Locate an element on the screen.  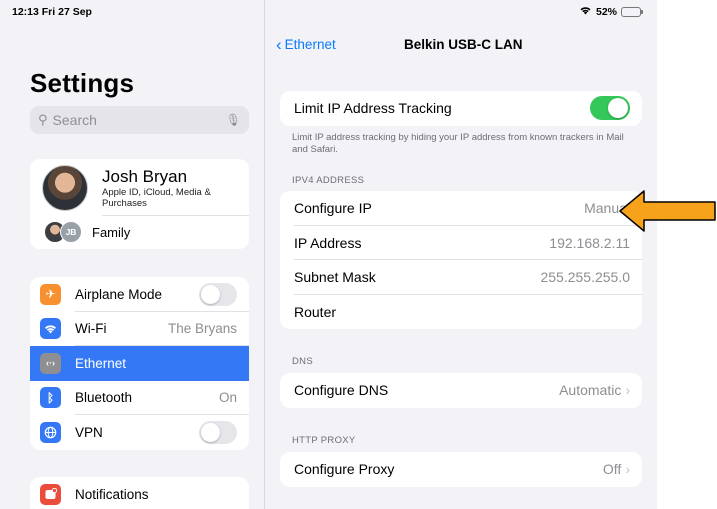
configure-dns-row: Configure DNS Automatic › is located at coordinates (461, 390).